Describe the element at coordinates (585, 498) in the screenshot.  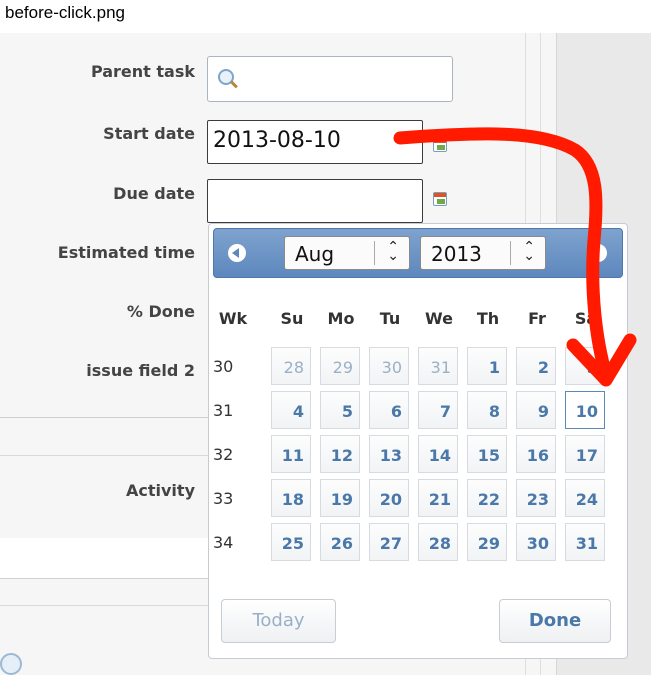
I see `calendar-day: 24` at that location.